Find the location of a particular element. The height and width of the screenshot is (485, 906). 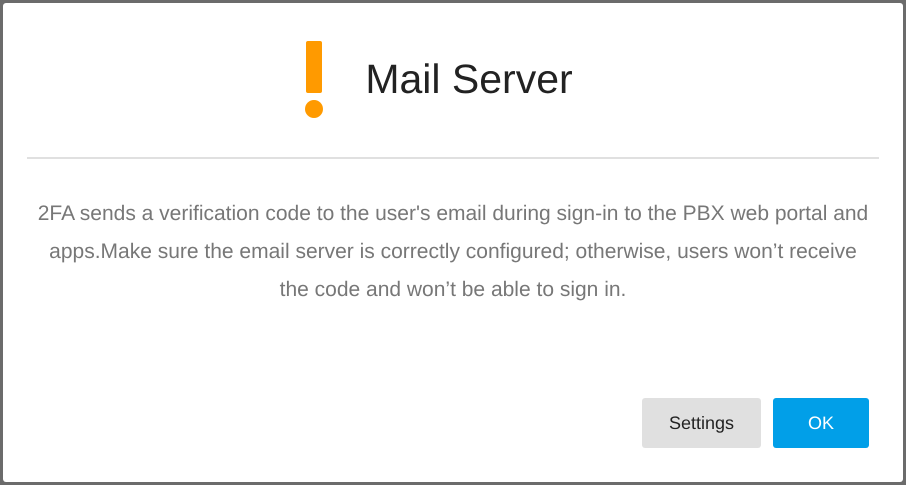

dialog-title: Mail Server is located at coordinates (469, 79).